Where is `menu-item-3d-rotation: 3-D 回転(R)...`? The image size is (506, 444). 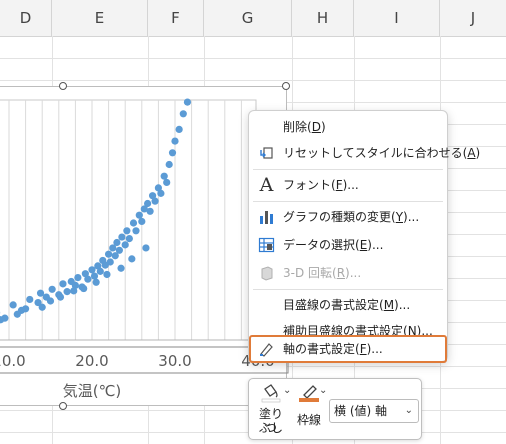 menu-item-3d-rotation: 3-D 回転(R)... is located at coordinates (348, 273).